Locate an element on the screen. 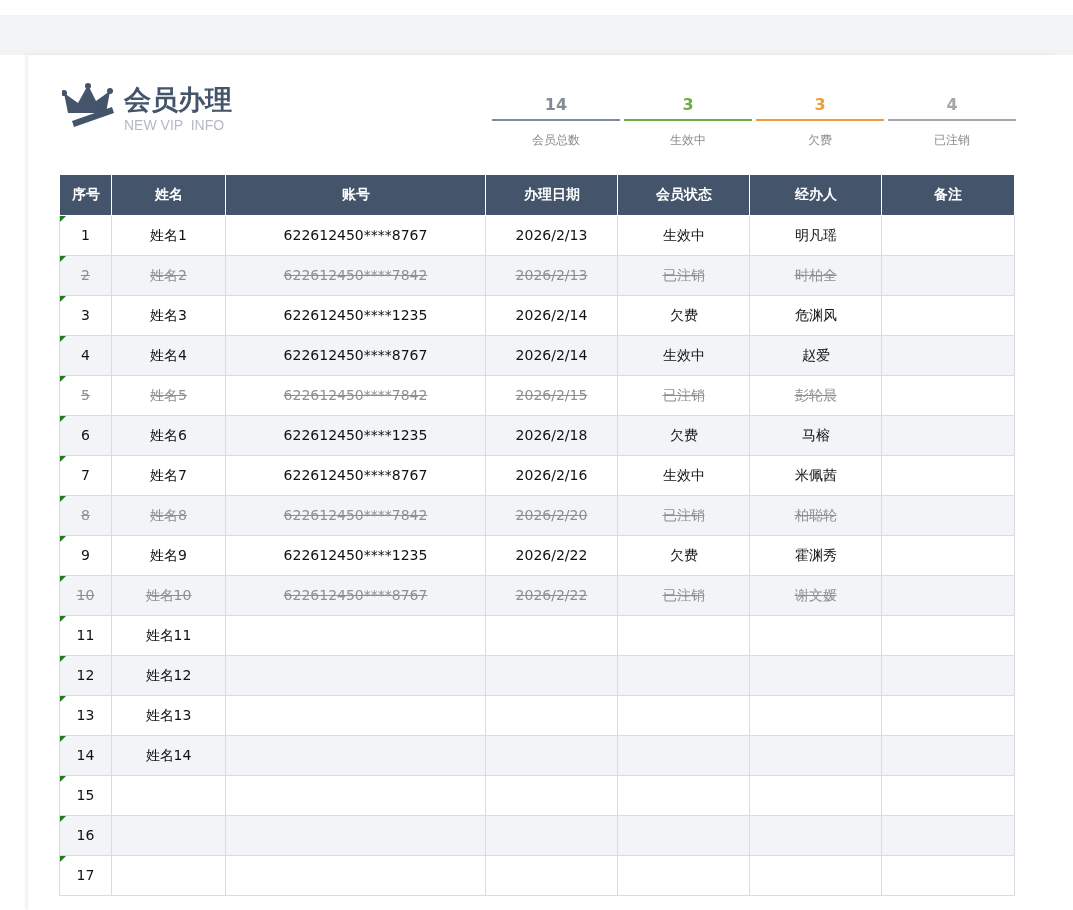 The height and width of the screenshot is (910, 1073). table-cell: 8 is located at coordinates (85, 514).